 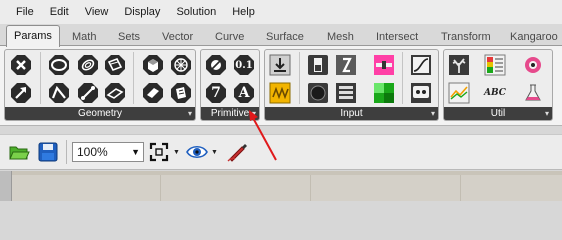 What do you see at coordinates (263, 135) in the screenshot?
I see `annotation-arrow` at bounding box center [263, 135].